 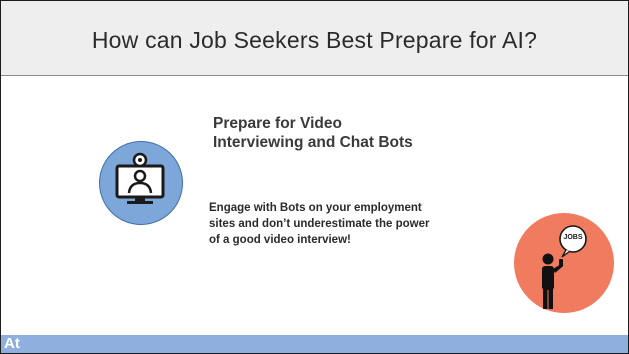 I want to click on subtitle-line-1: Prepare for Video, so click(x=277, y=123).